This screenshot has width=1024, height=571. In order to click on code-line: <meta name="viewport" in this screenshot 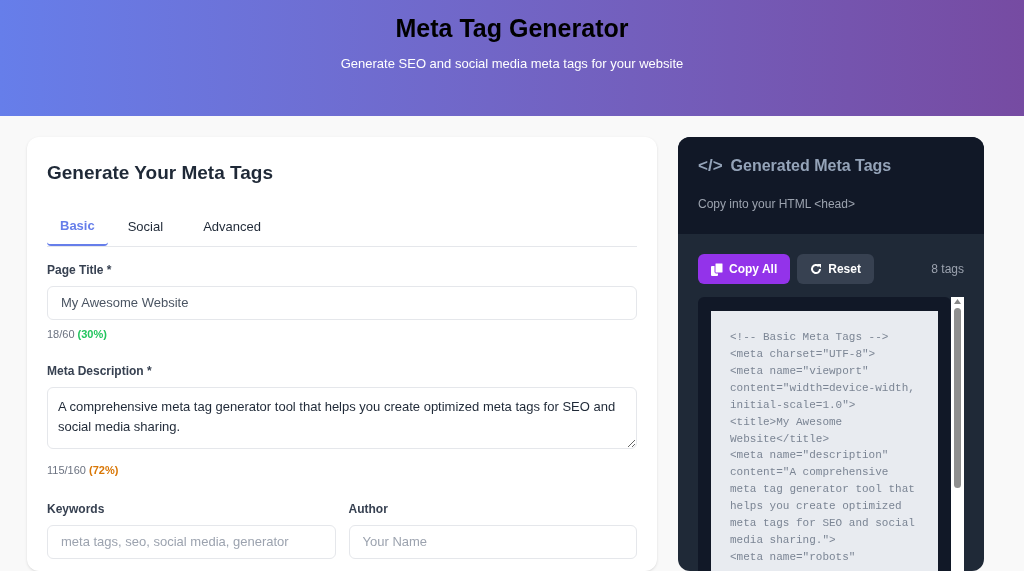, I will do `click(800, 371)`.